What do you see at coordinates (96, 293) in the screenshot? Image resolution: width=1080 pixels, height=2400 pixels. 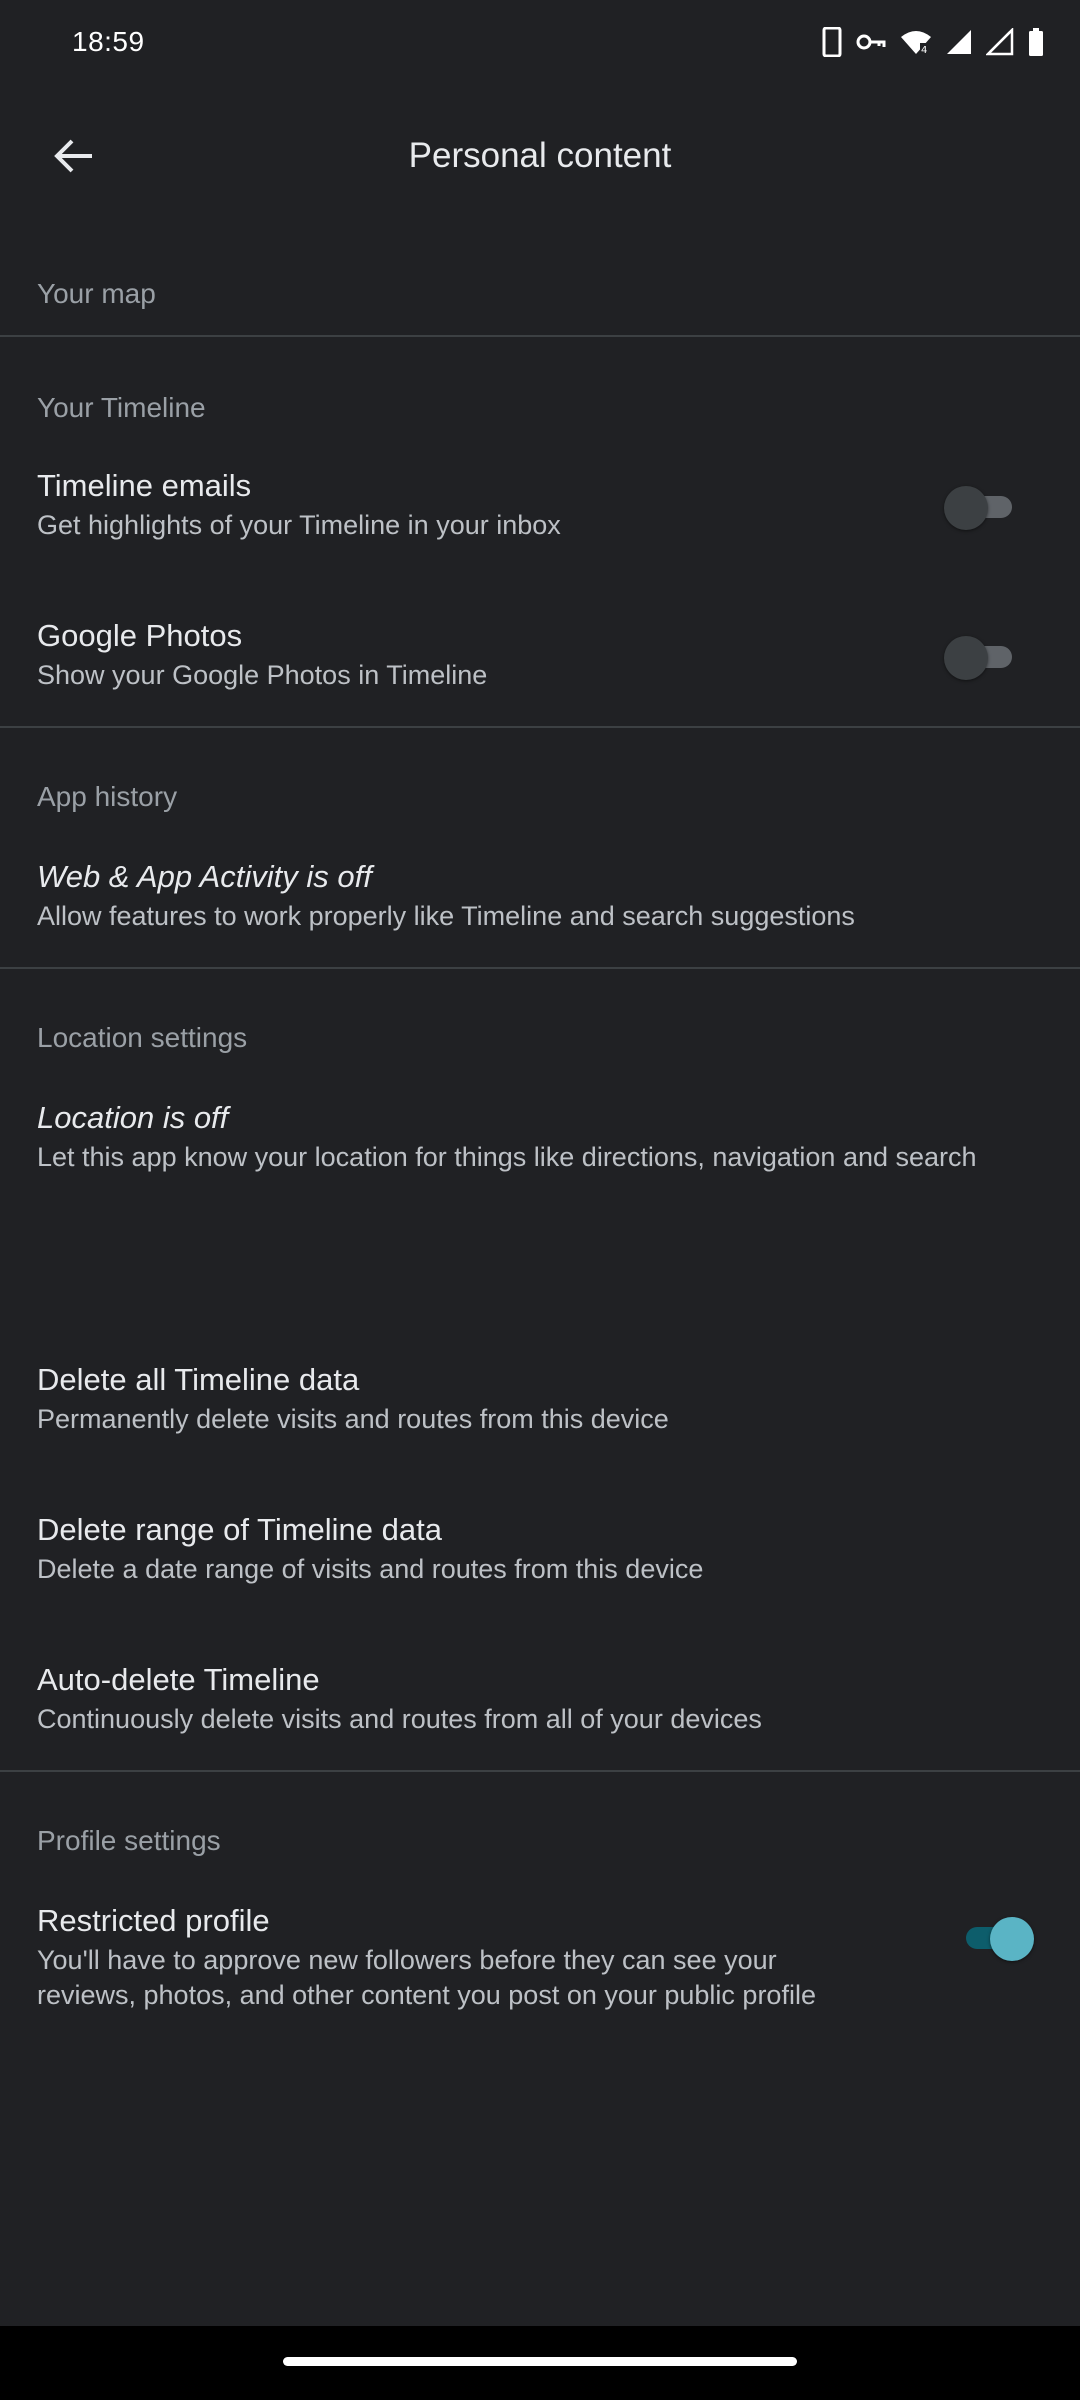 I see `section-header-your-map: Your map` at bounding box center [96, 293].